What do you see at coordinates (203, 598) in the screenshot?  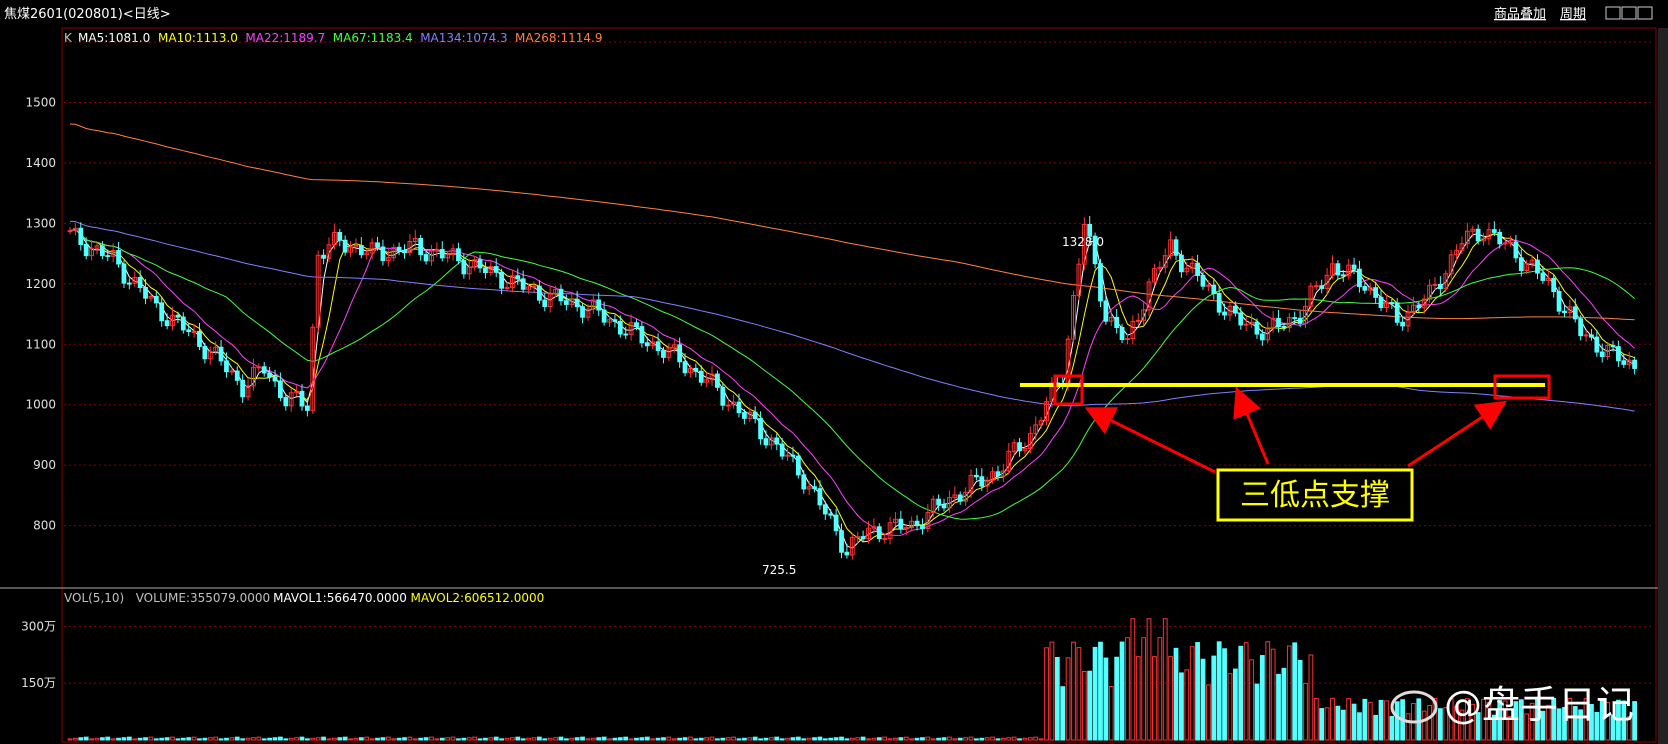 I see `volume-label: VOLUME:355079.0000` at bounding box center [203, 598].